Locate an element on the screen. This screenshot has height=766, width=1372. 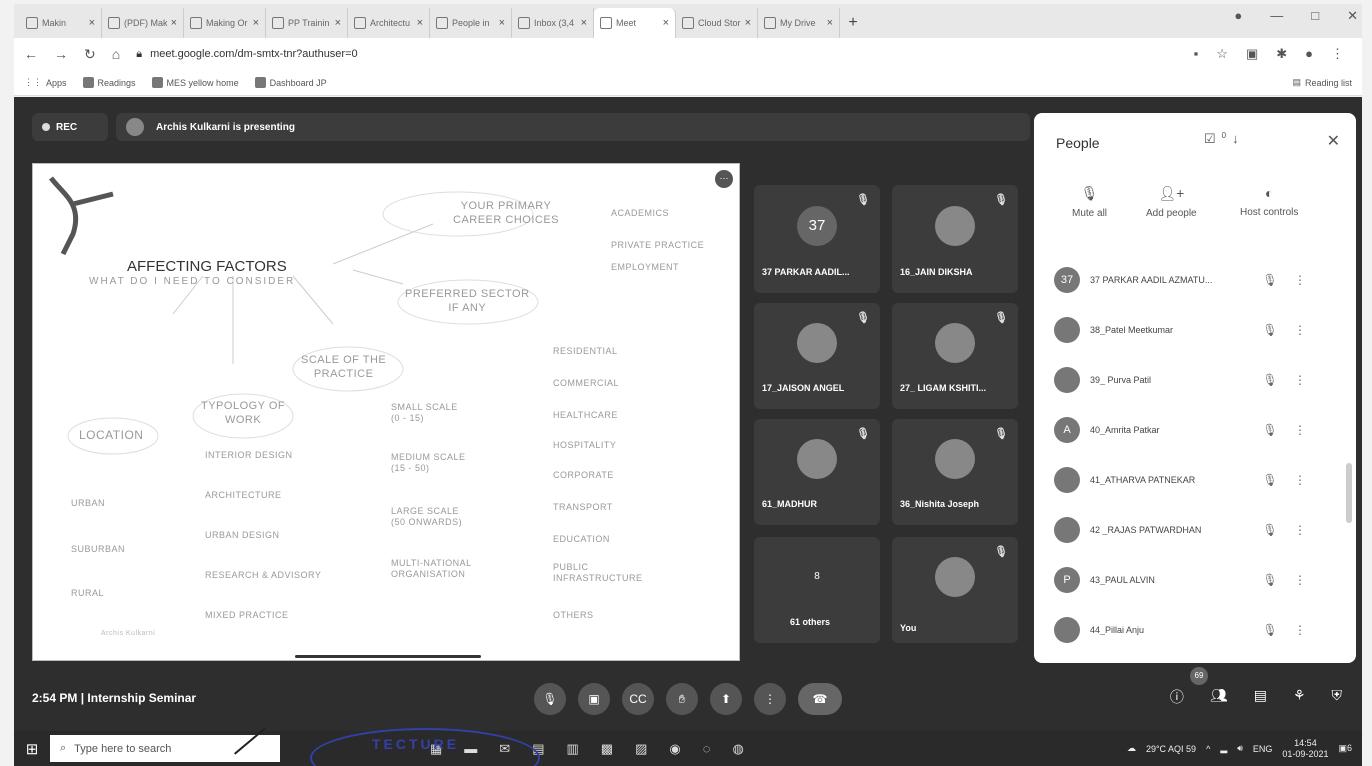
chrome-account-icon: ● is located at coordinates (1238, 16).